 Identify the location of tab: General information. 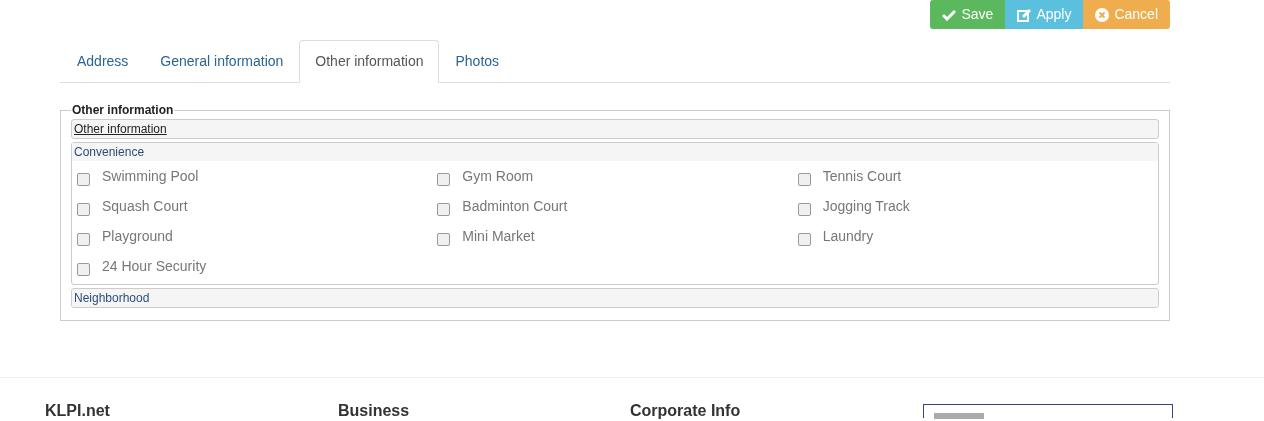
(222, 61).